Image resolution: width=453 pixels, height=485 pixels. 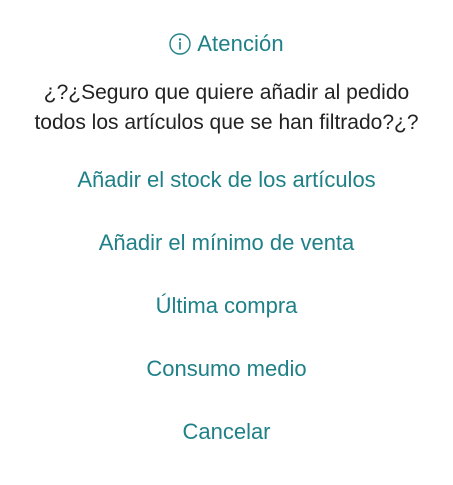 I want to click on last-purchase-button: Última compra, so click(x=226, y=306).